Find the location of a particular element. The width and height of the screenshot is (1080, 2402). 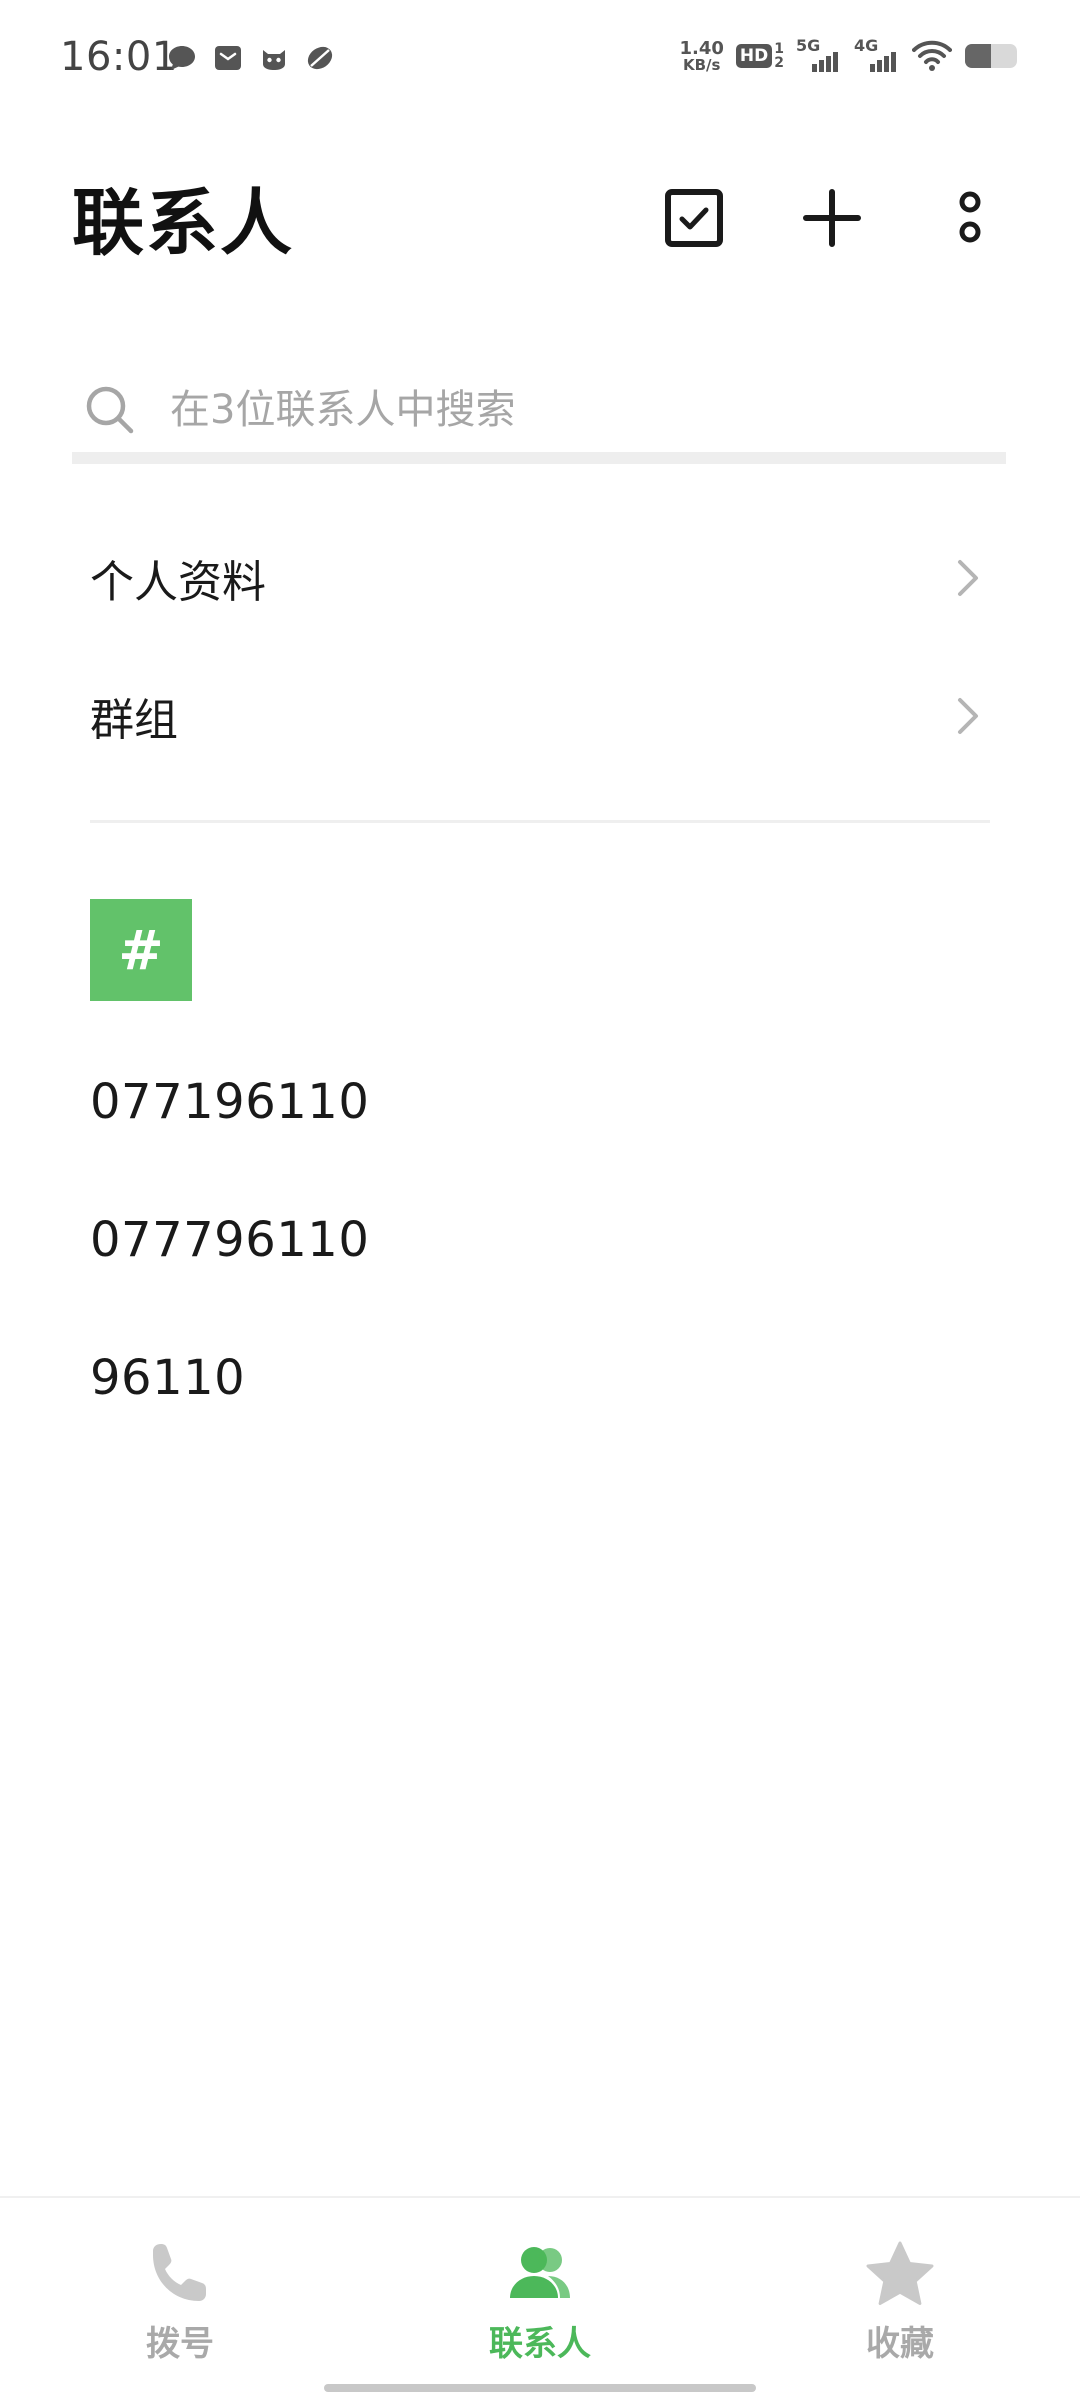

tab-favorites: 收藏 is located at coordinates (900, 2303).